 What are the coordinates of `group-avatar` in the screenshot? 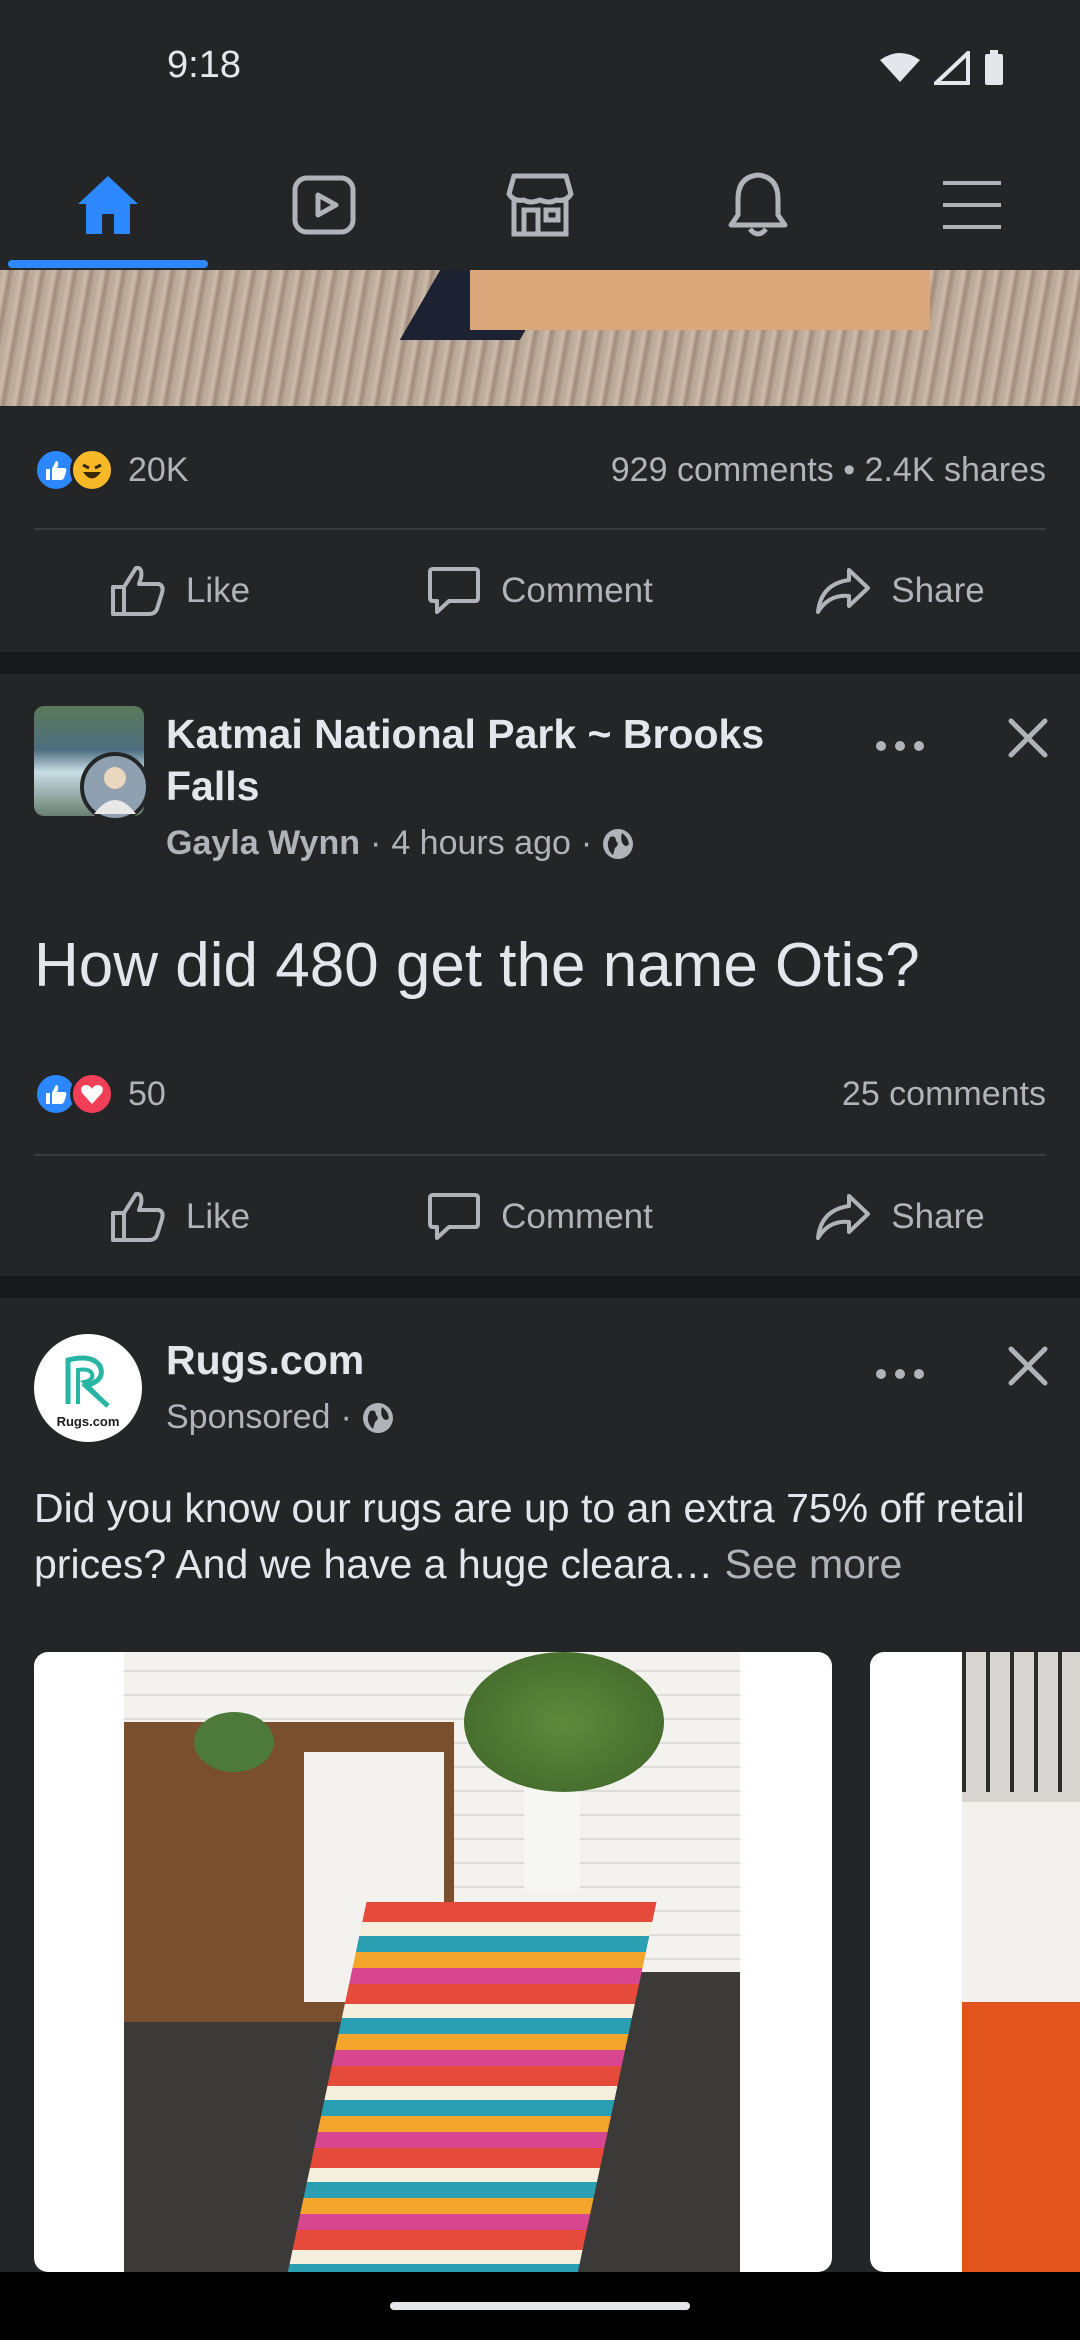 It's located at (92, 764).